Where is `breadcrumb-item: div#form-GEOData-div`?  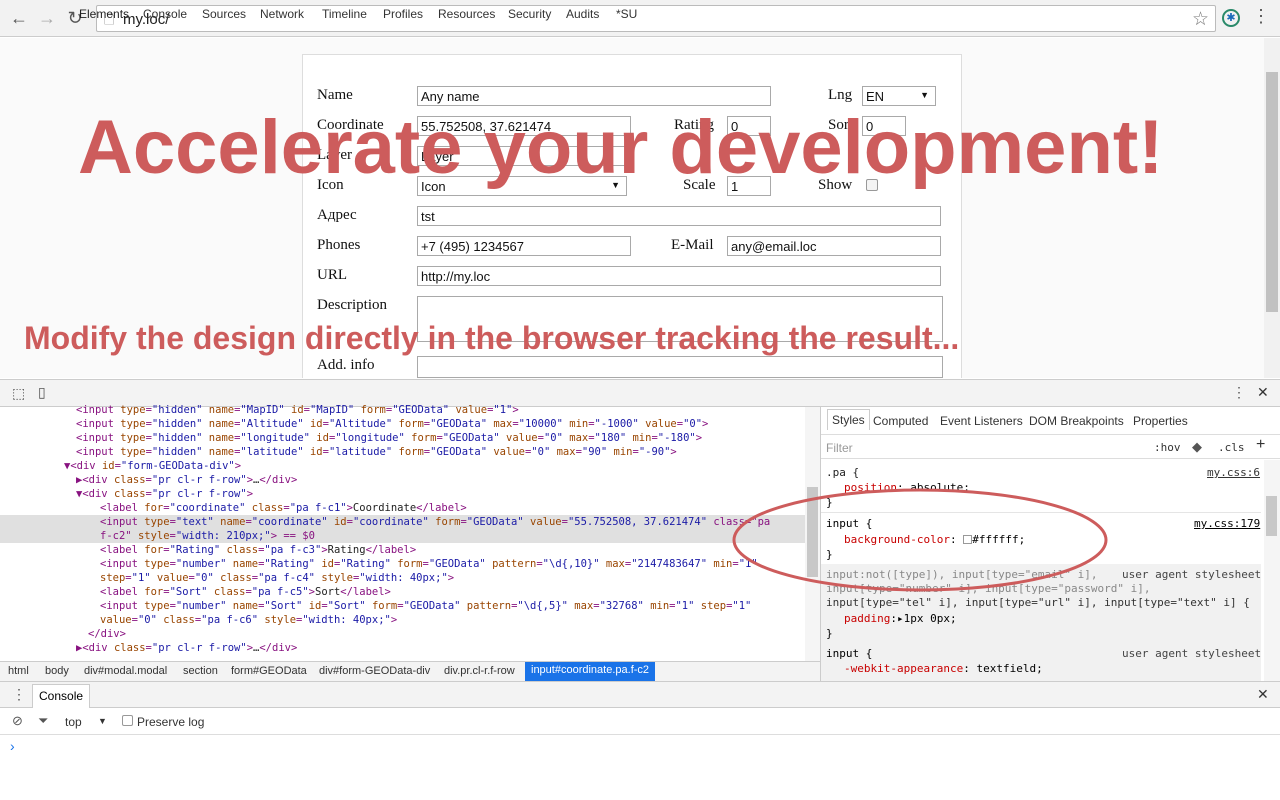 breadcrumb-item: div#form-GEOData-div is located at coordinates (374, 671).